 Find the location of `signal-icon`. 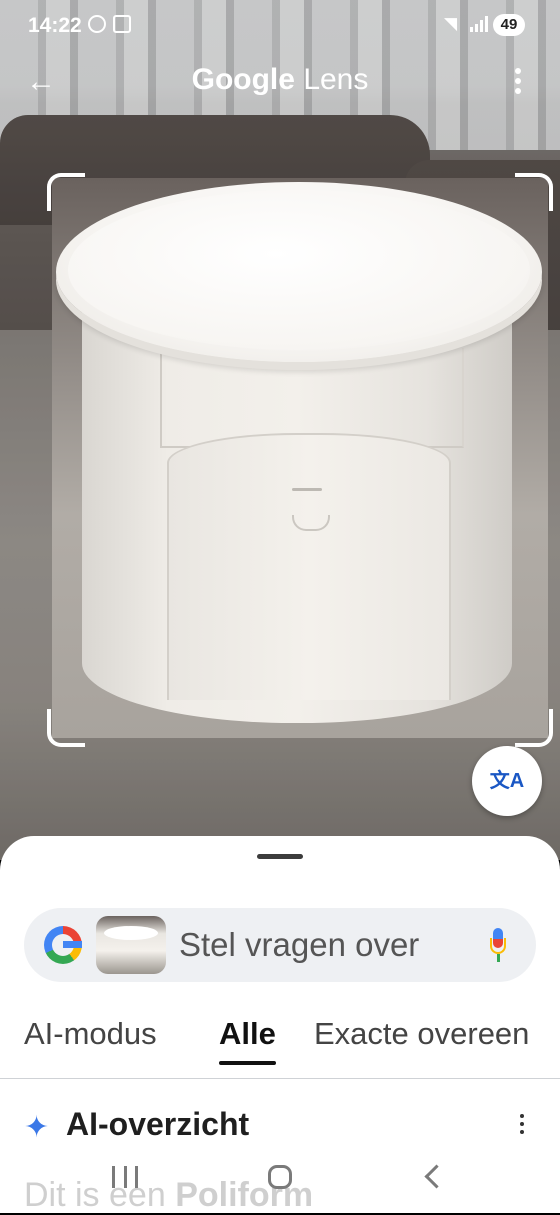

signal-icon is located at coordinates (479, 24).